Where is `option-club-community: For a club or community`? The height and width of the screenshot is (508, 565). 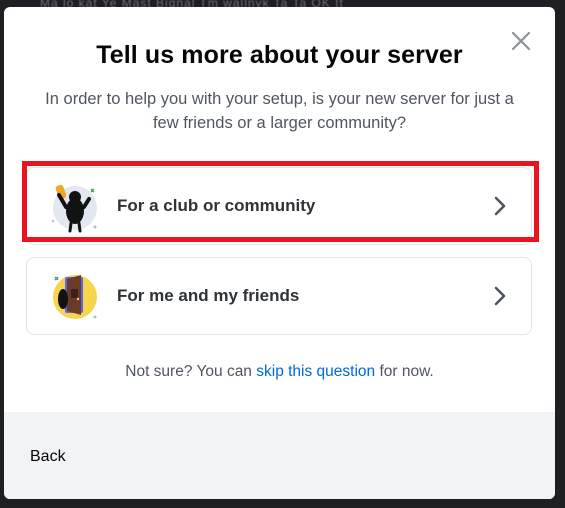 option-club-community: For a club or community is located at coordinates (279, 206).